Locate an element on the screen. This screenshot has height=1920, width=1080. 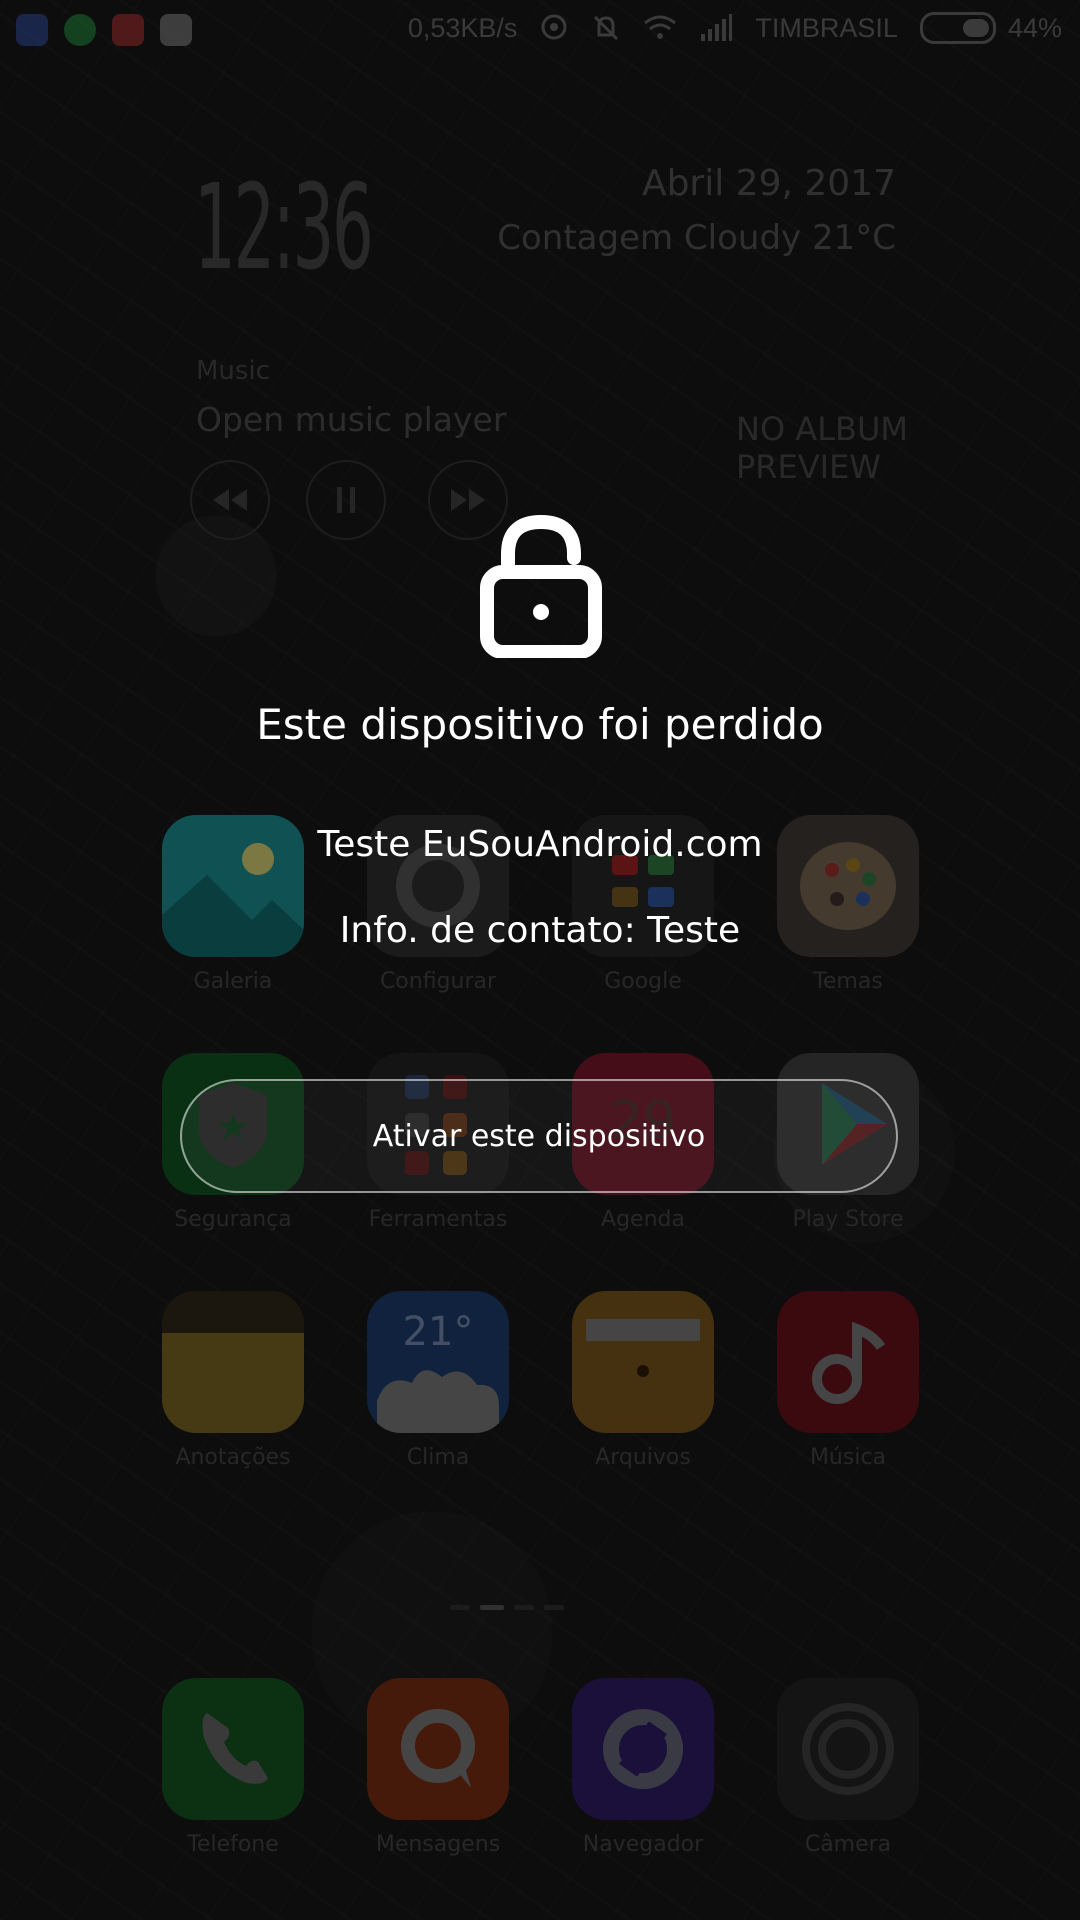
lost-device-contact: Info. de contato: Teste is located at coordinates (540, 930).